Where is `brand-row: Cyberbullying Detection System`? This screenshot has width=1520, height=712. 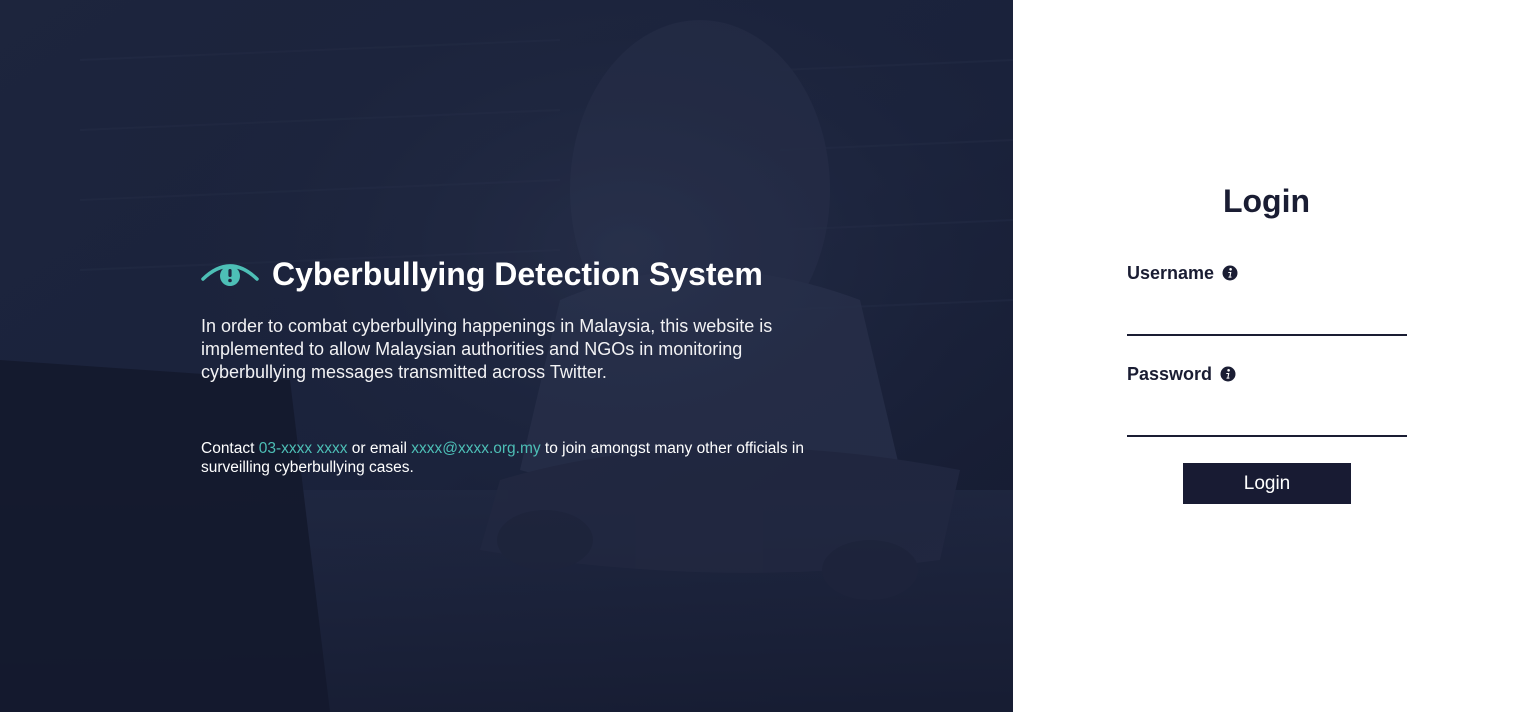 brand-row: Cyberbullying Detection System is located at coordinates (511, 274).